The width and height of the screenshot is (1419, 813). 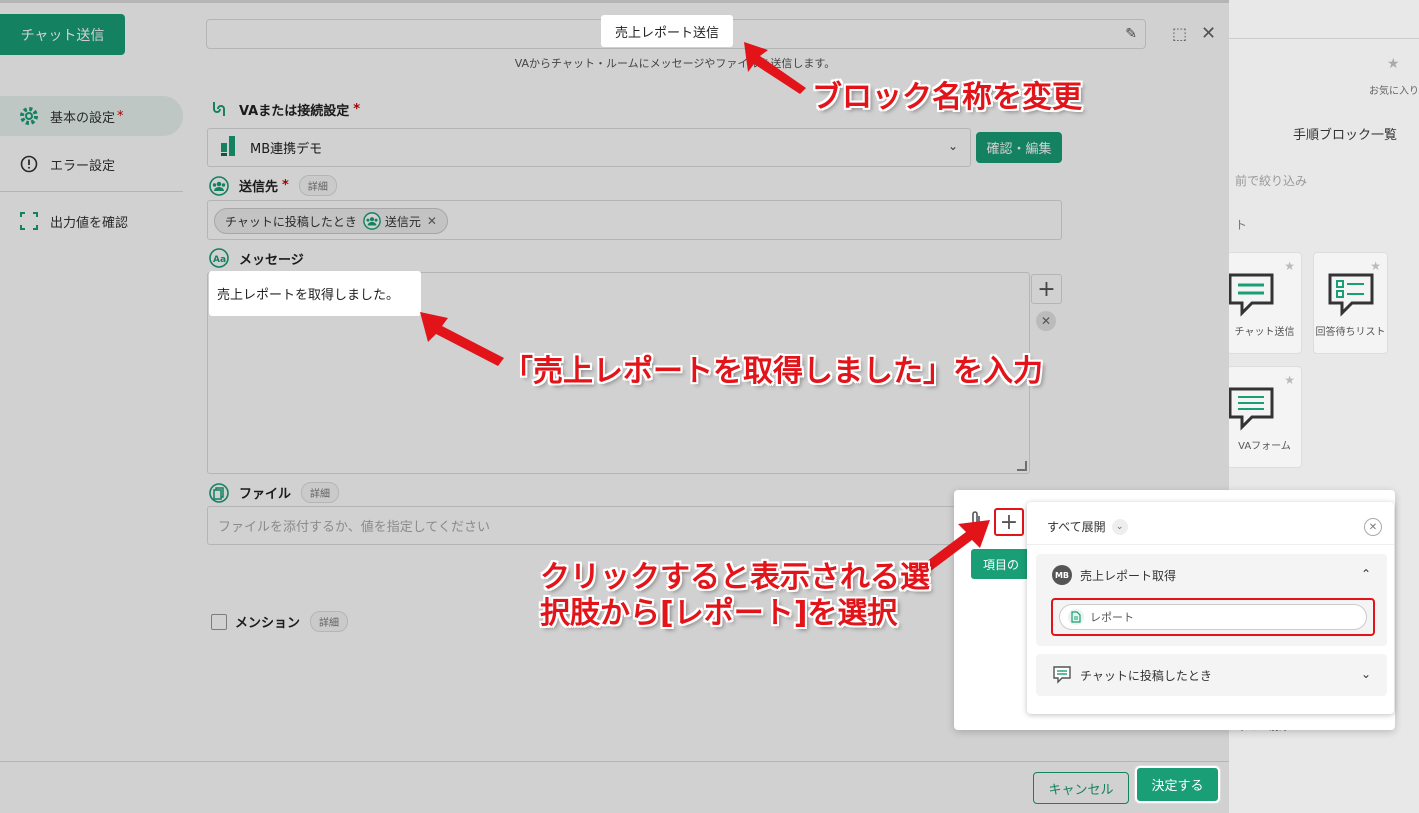 What do you see at coordinates (1087, 526) in the screenshot?
I see `expand-all-toggle: すべて展開 ⌄` at bounding box center [1087, 526].